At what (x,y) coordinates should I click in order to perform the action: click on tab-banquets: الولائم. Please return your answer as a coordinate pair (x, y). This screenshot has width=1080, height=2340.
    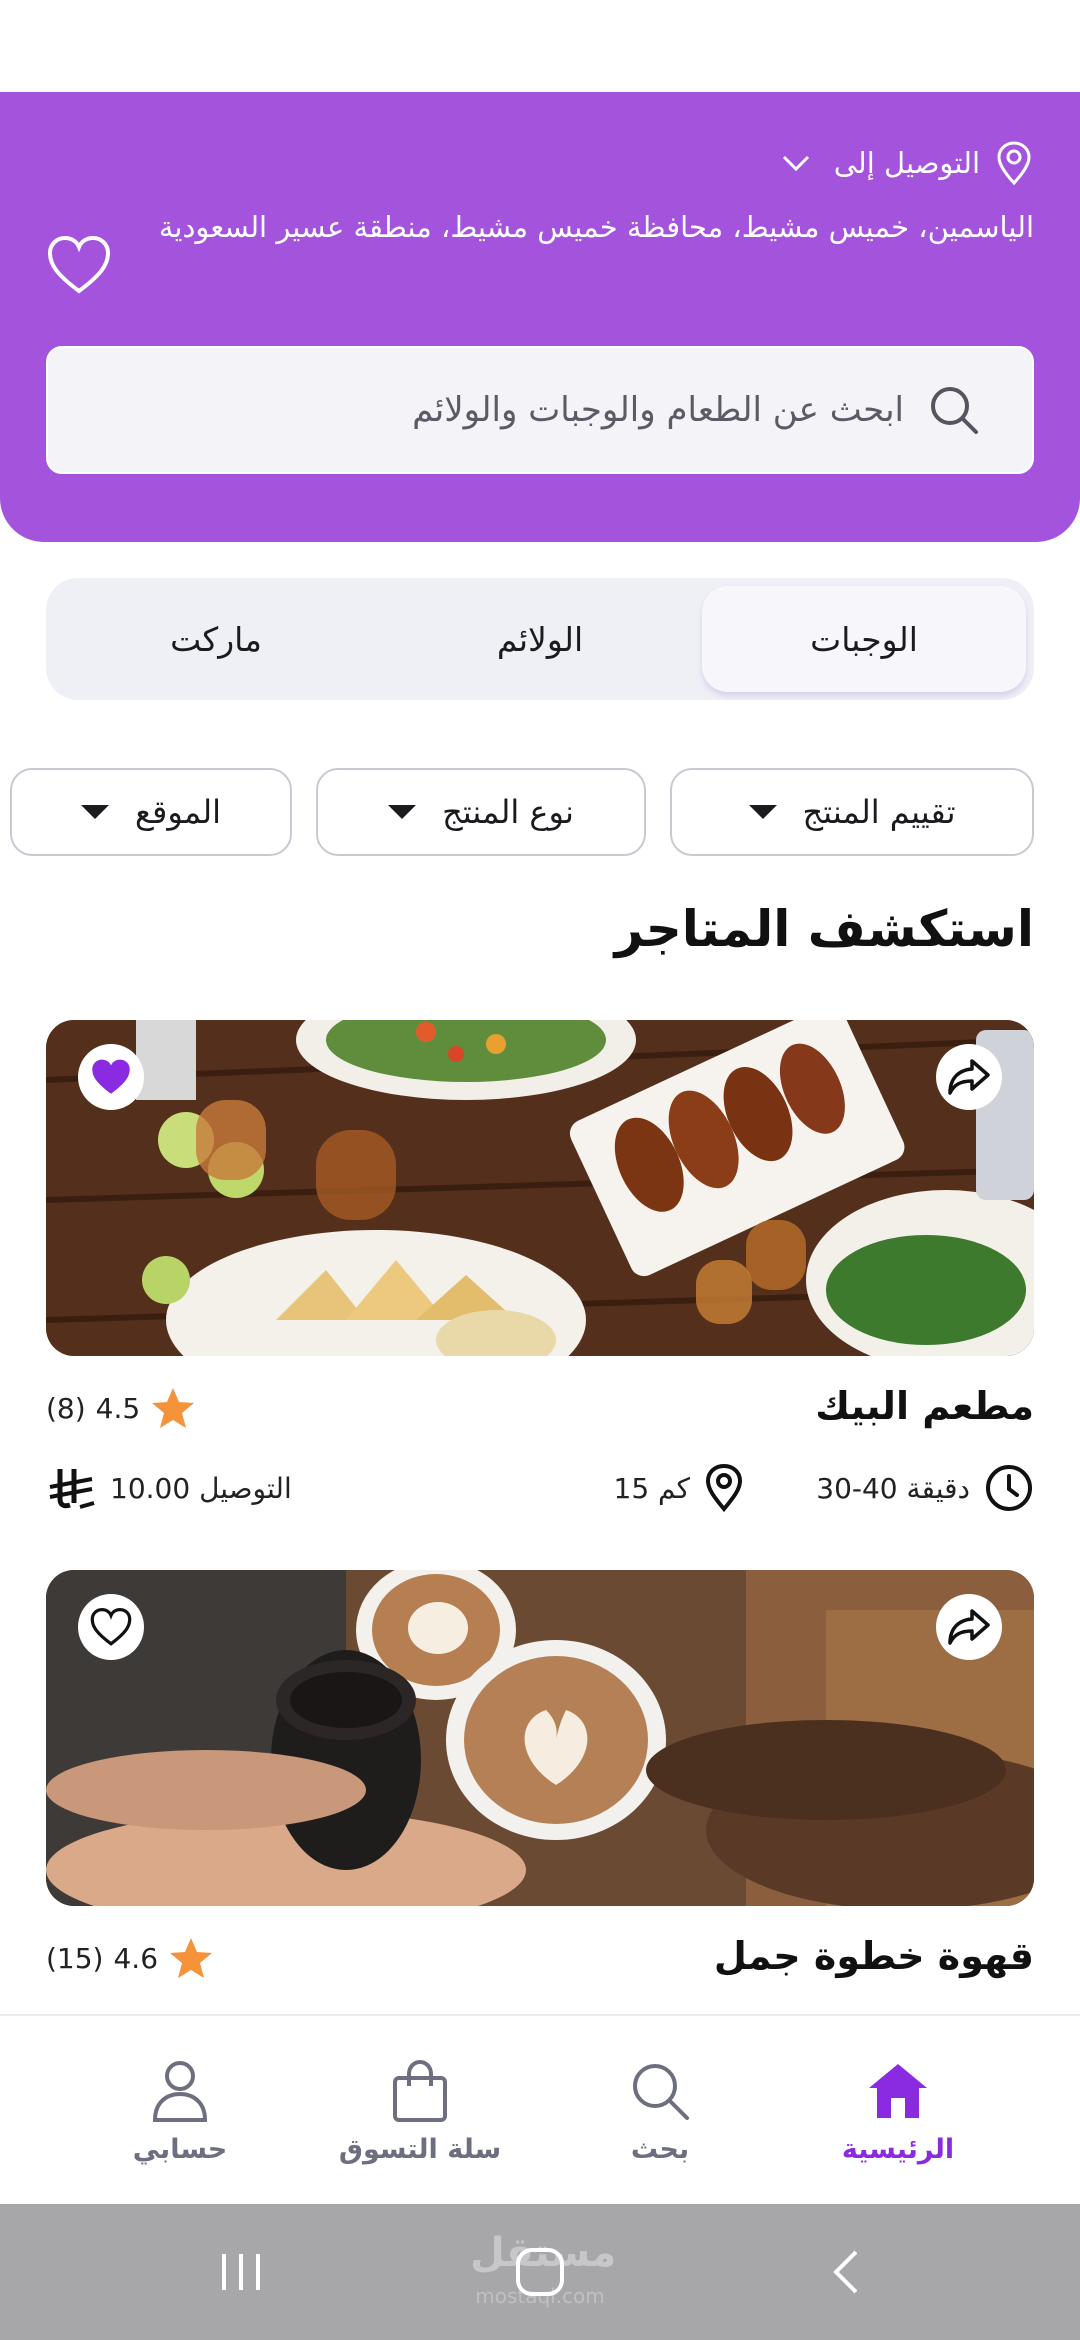
    Looking at the image, I should click on (540, 639).